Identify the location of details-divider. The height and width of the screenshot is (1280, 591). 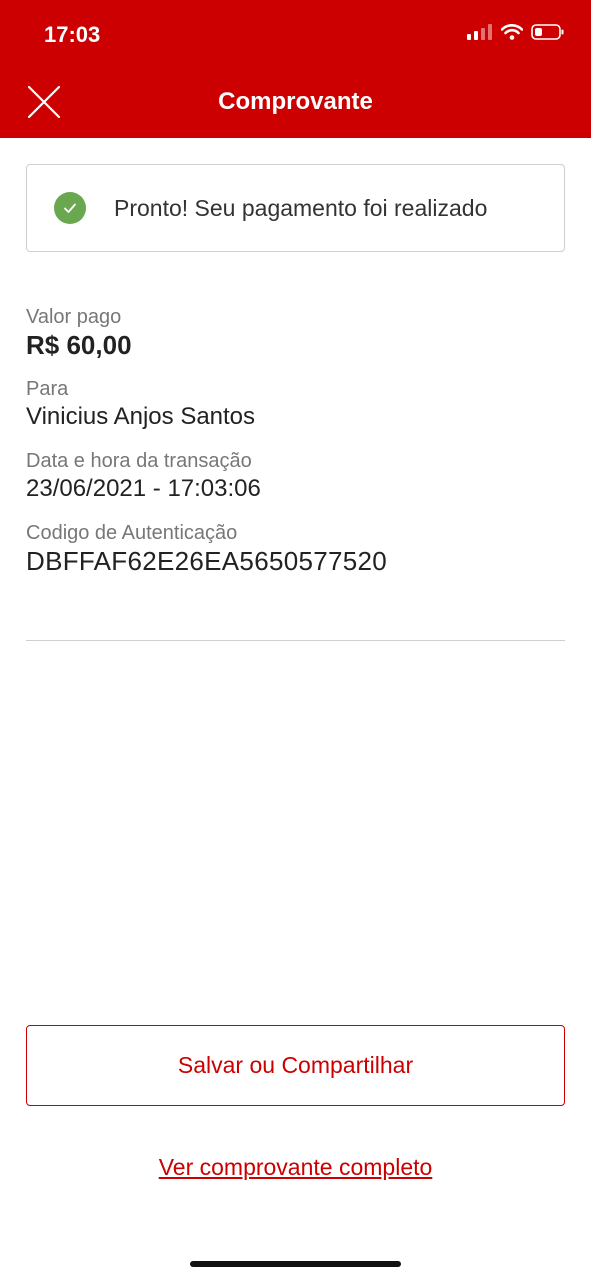
(295, 640).